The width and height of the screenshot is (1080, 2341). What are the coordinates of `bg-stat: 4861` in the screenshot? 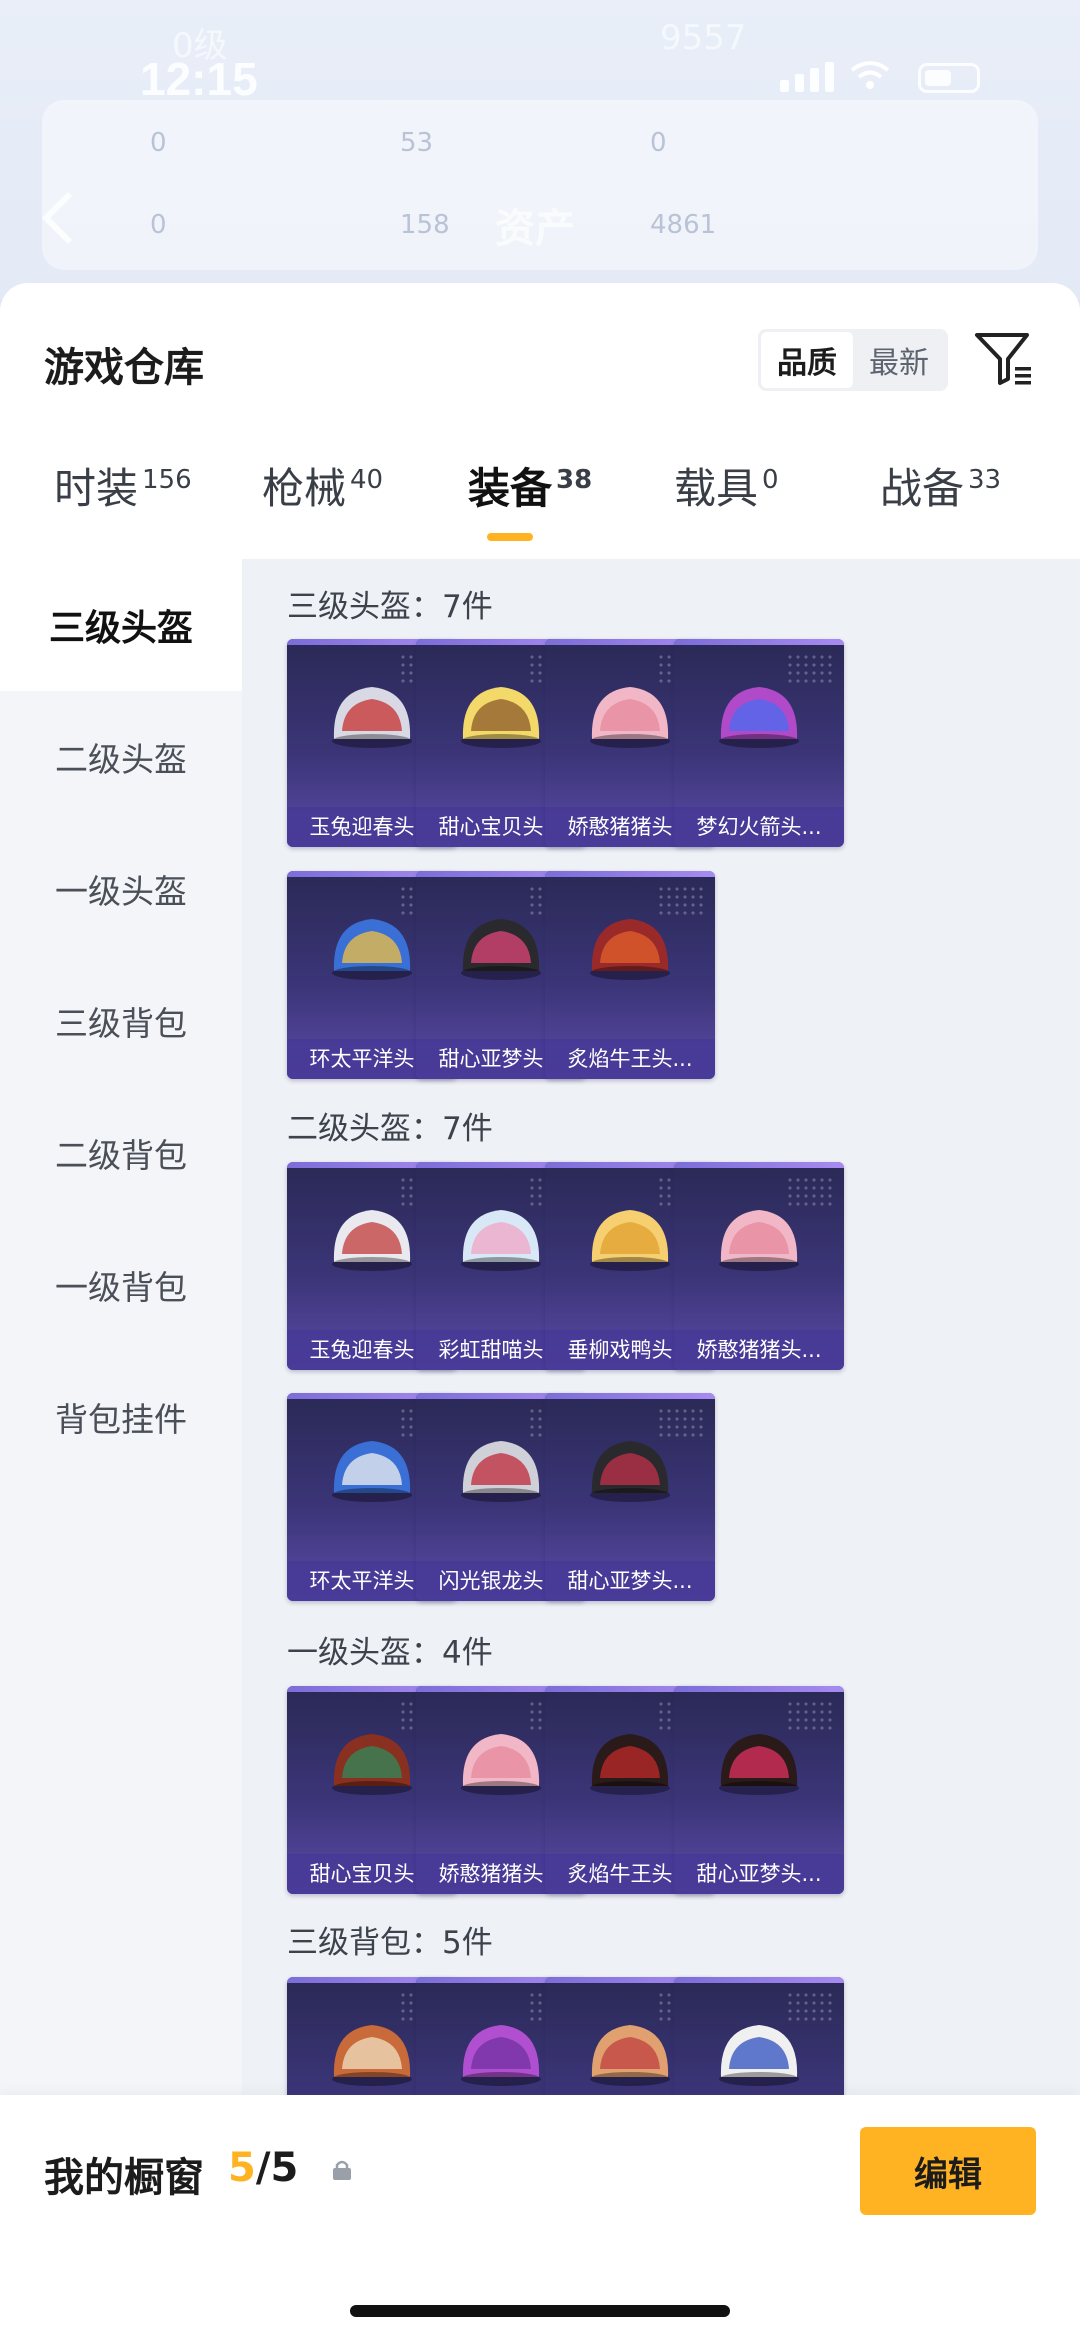 It's located at (683, 225).